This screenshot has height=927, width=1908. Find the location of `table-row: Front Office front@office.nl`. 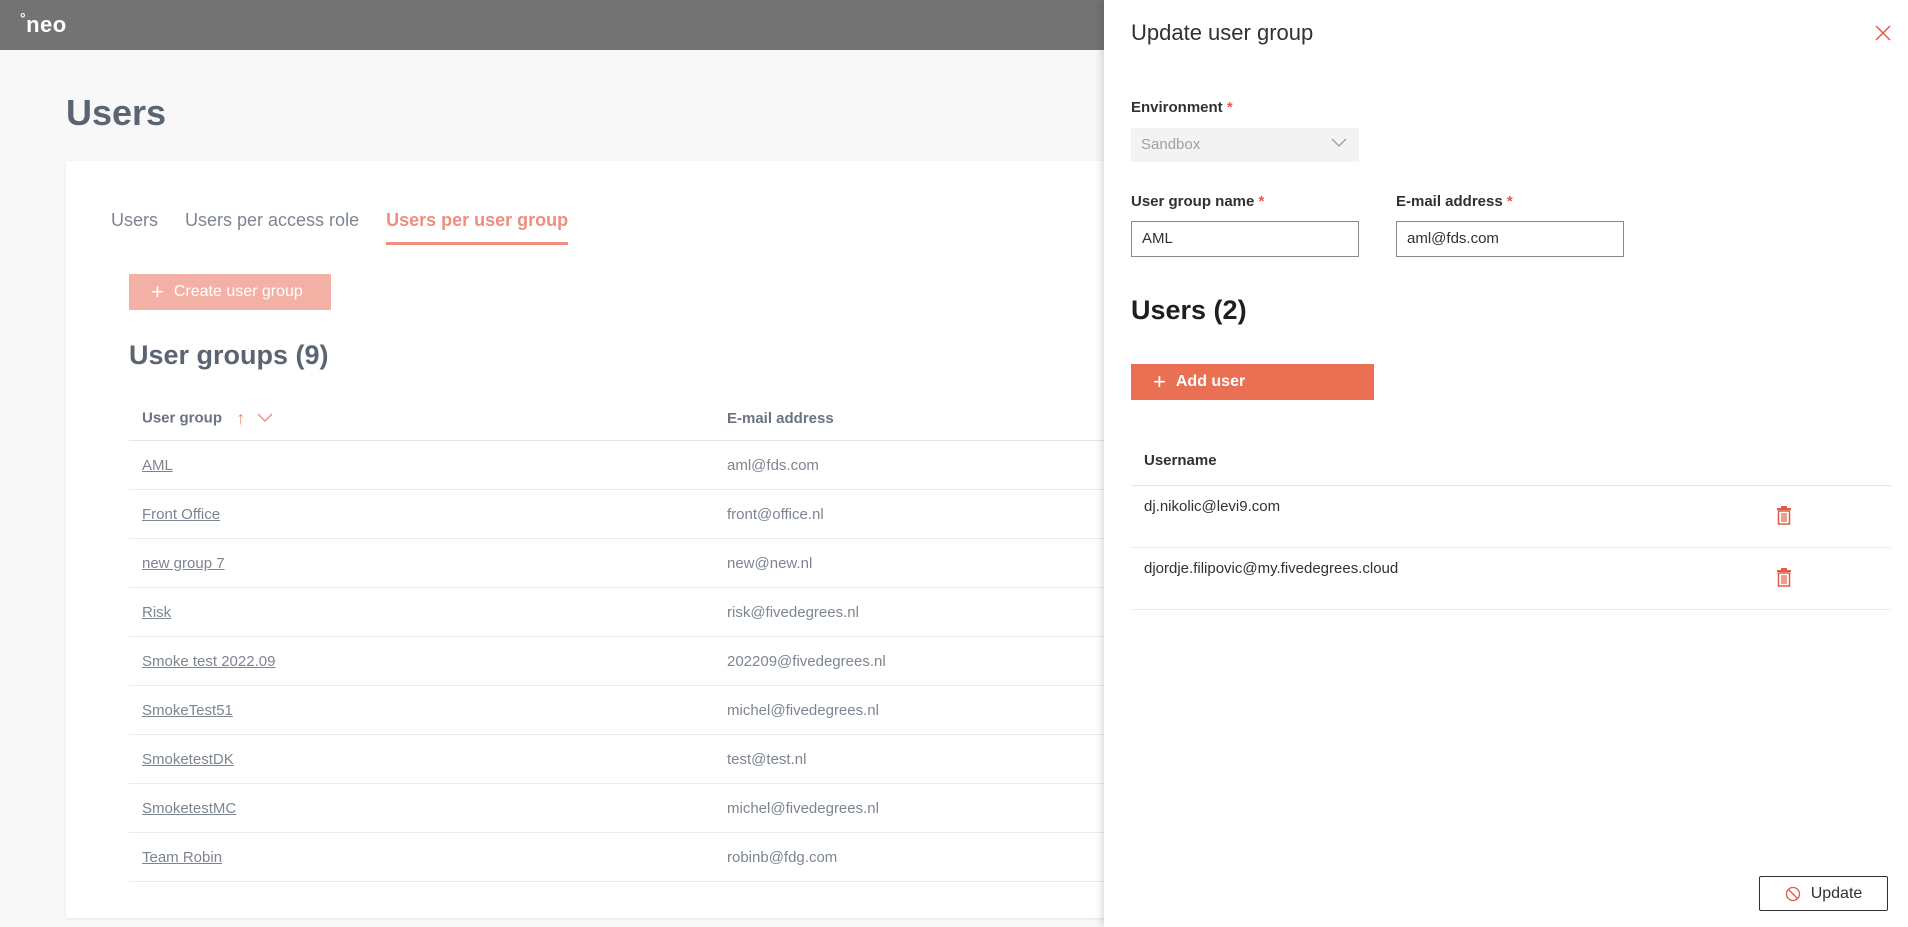

table-row: Front Office front@office.nl is located at coordinates (622, 514).